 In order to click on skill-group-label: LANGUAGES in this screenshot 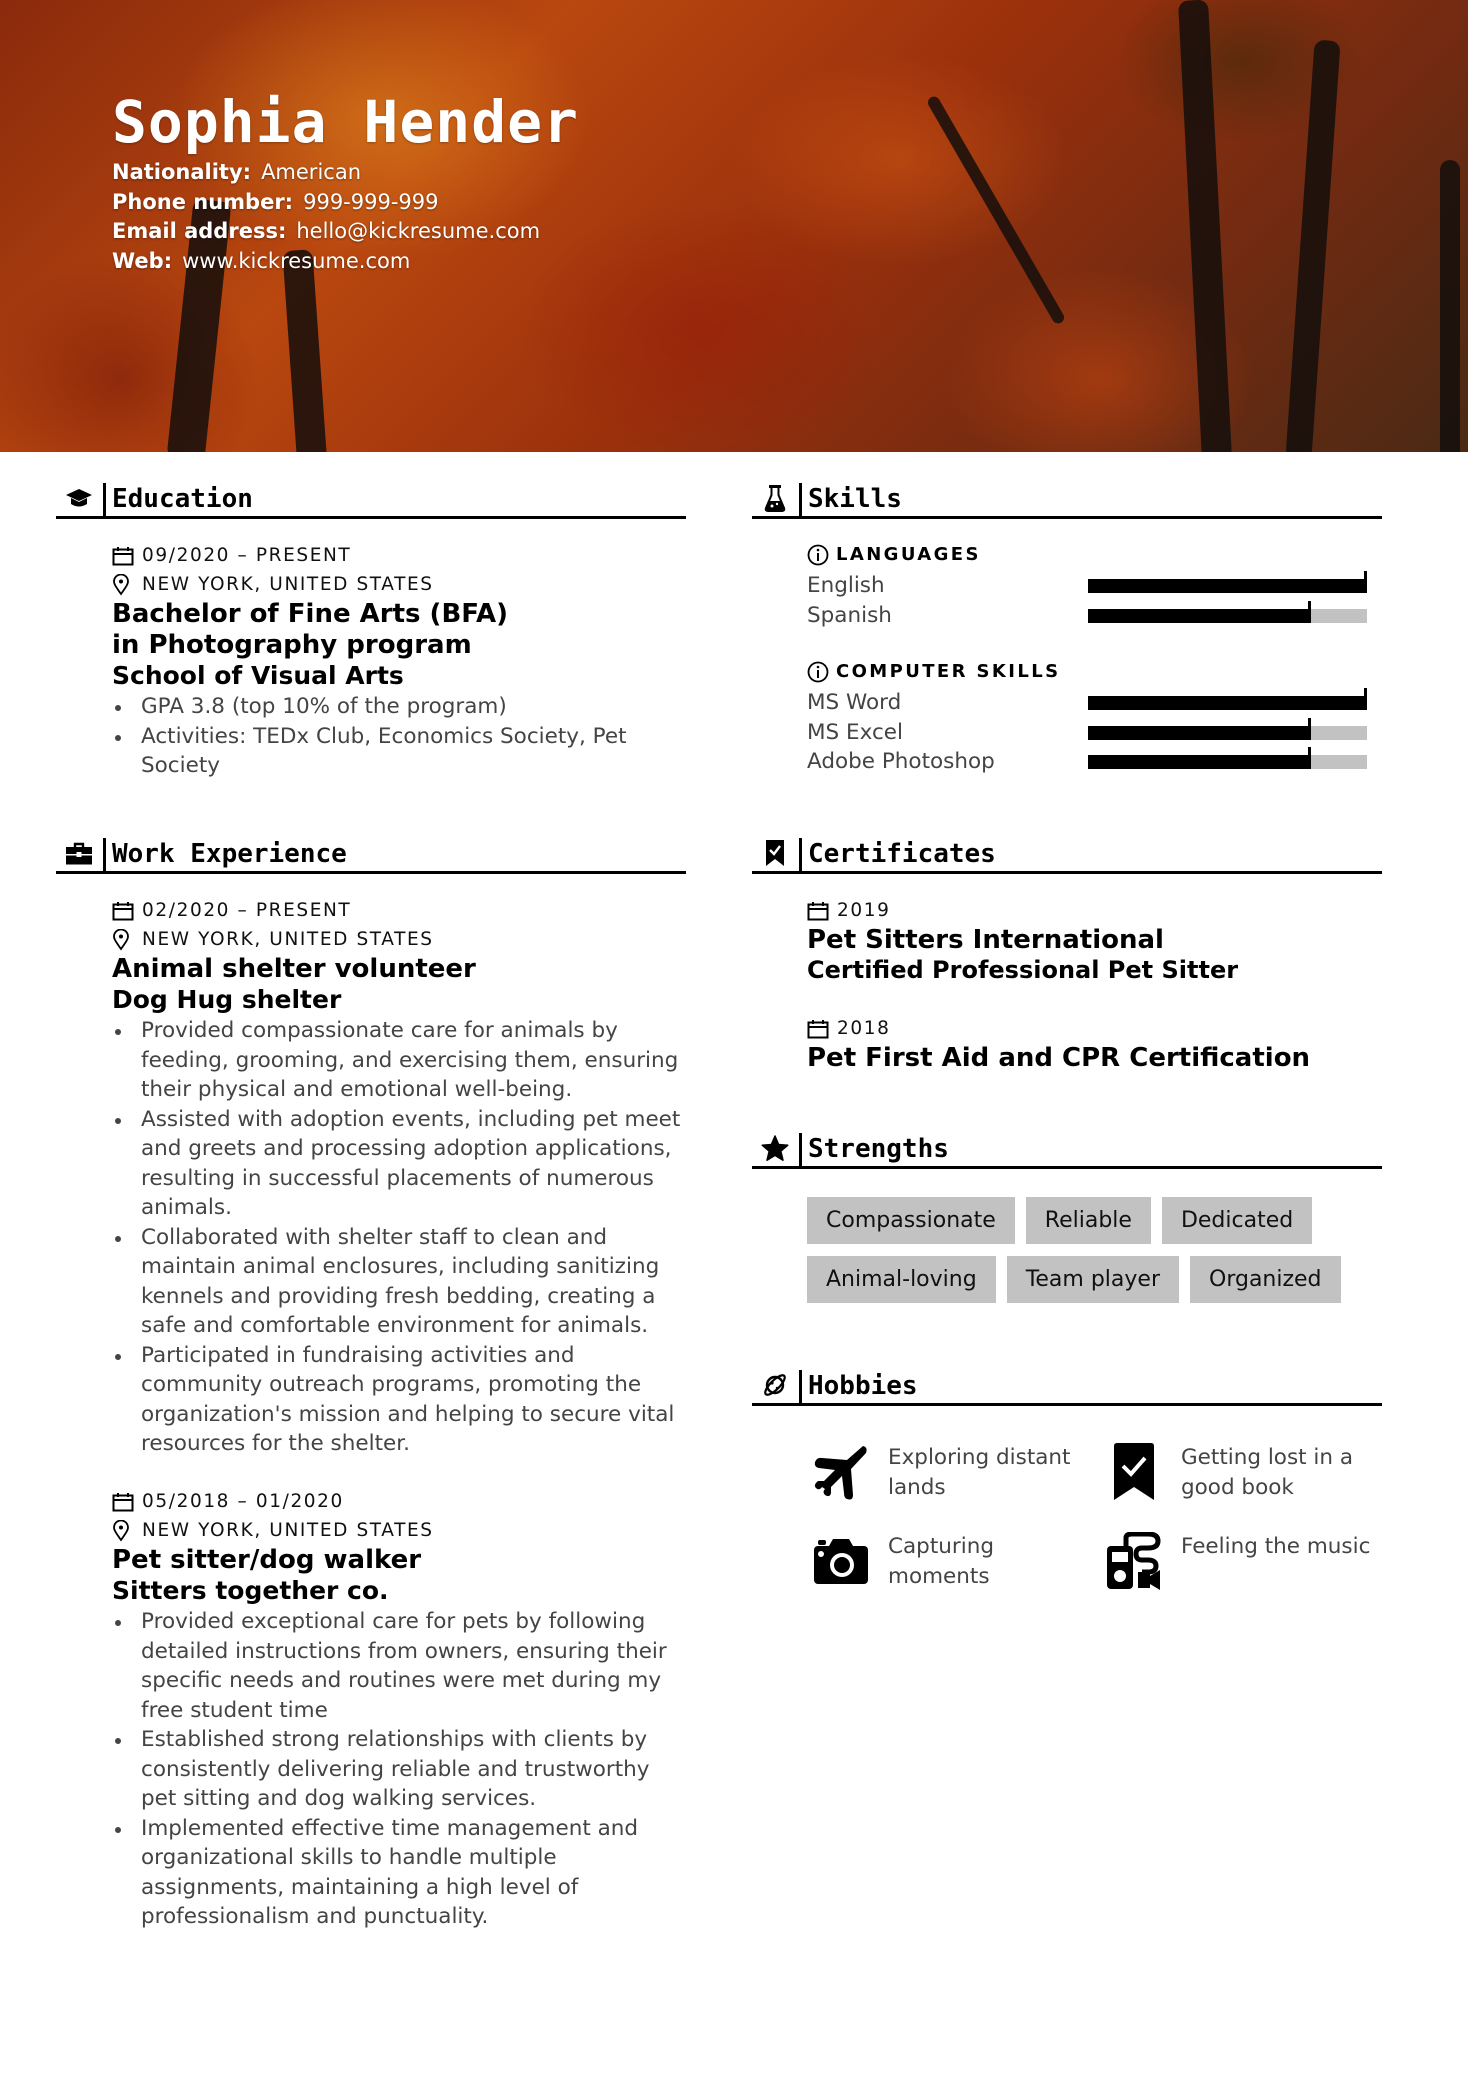, I will do `click(1092, 555)`.